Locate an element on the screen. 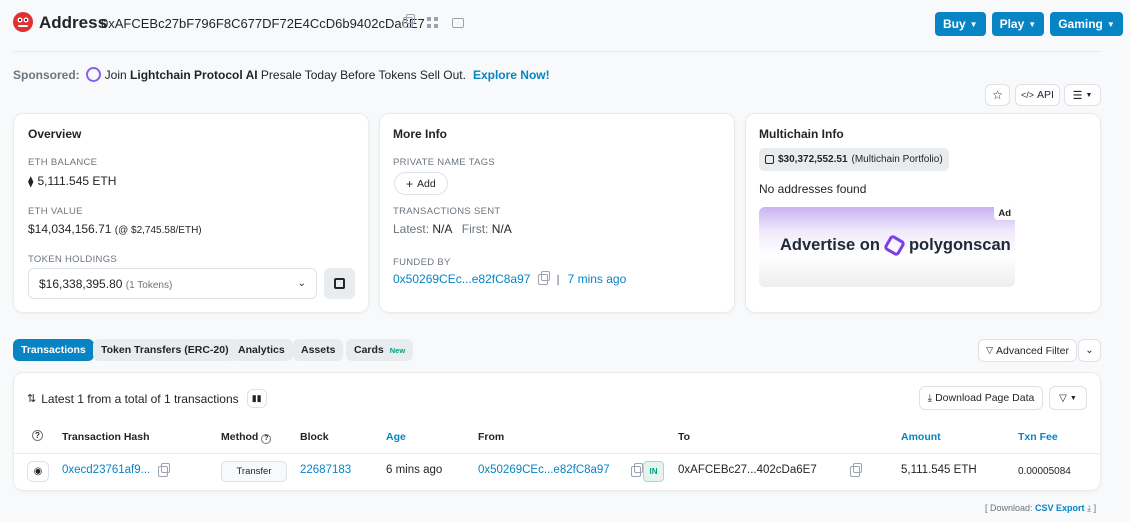  no-addresses-text: No addresses found is located at coordinates (813, 189).